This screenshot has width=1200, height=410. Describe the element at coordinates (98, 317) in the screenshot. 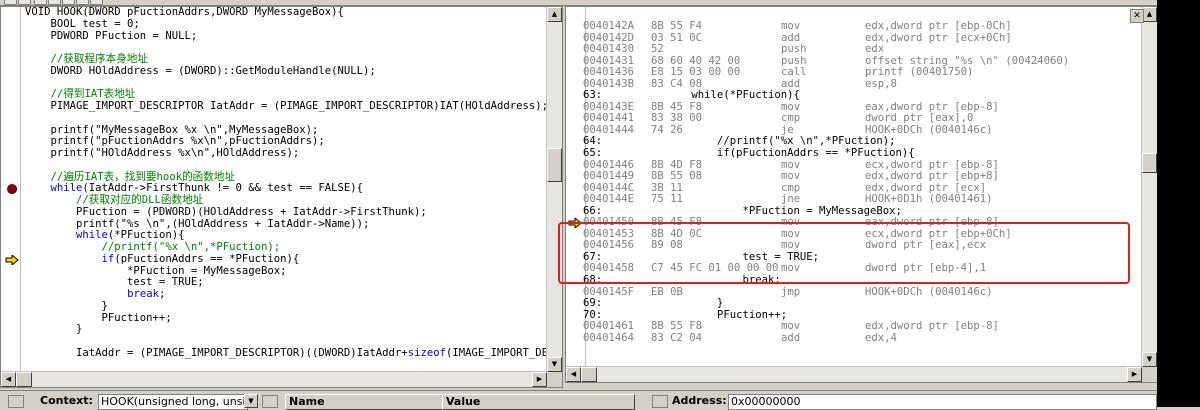

I see `source-token: PFuction++;` at that location.